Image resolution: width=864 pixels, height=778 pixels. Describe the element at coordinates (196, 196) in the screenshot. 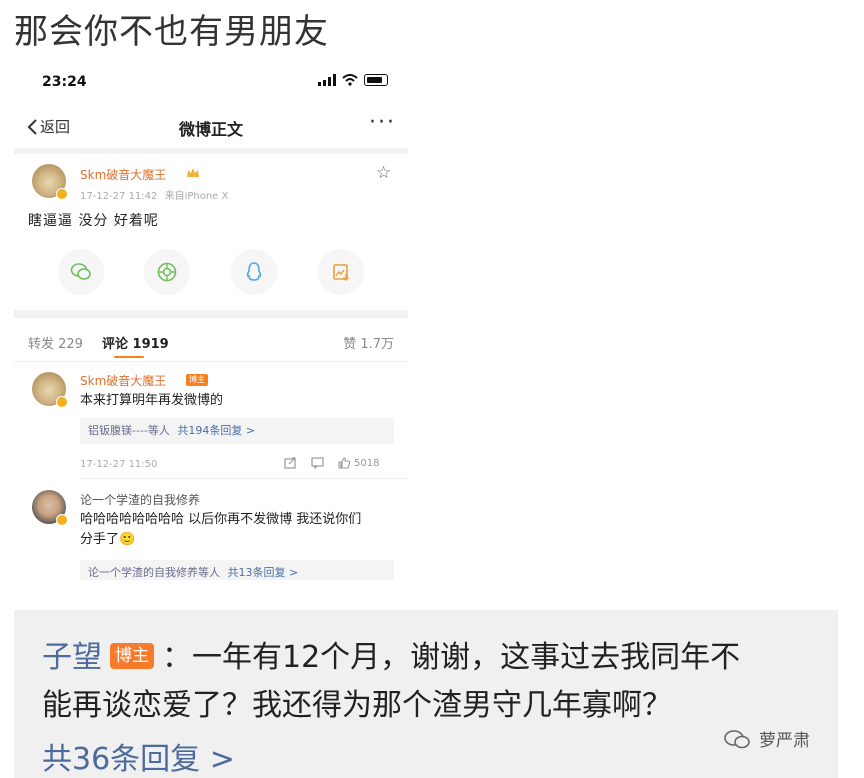

I see `post-source: 来自iPhone X` at that location.